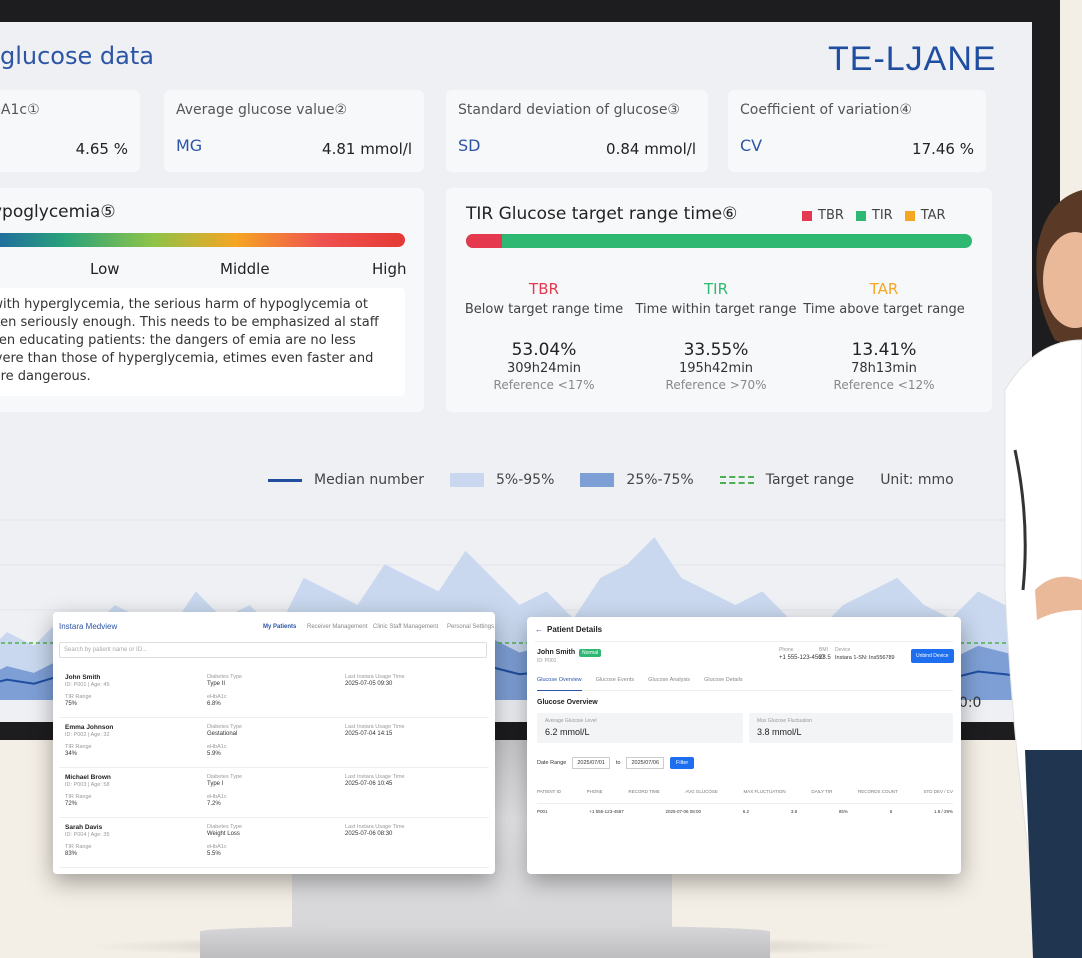 The height and width of the screenshot is (958, 1082). Describe the element at coordinates (1043, 574) in the screenshot. I see `doctor-illustration` at that location.